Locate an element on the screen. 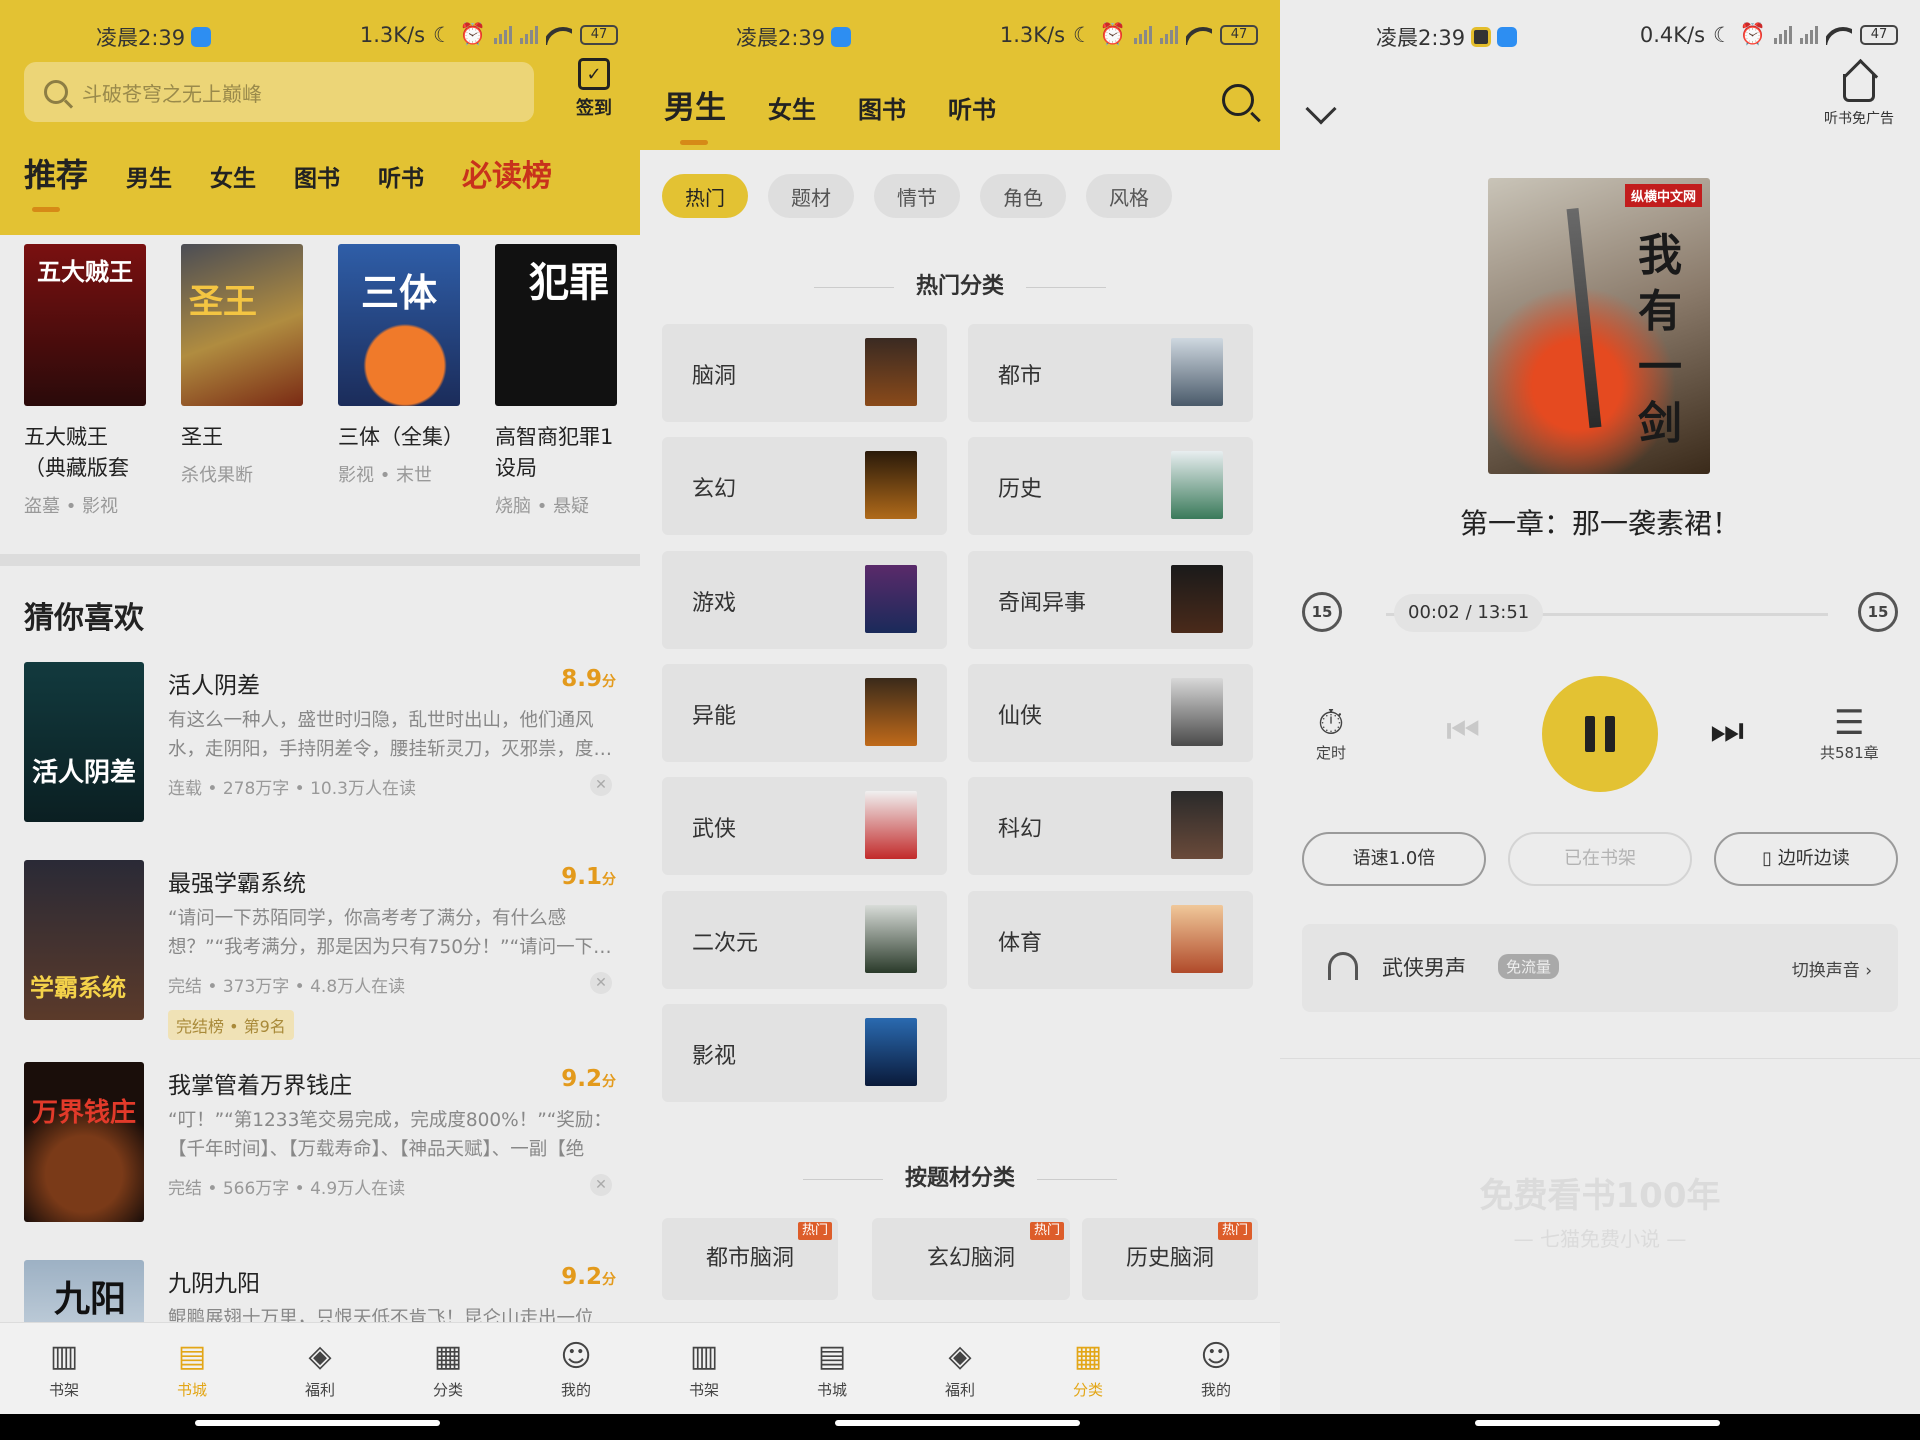  chip-role: 角色 is located at coordinates (1023, 196).